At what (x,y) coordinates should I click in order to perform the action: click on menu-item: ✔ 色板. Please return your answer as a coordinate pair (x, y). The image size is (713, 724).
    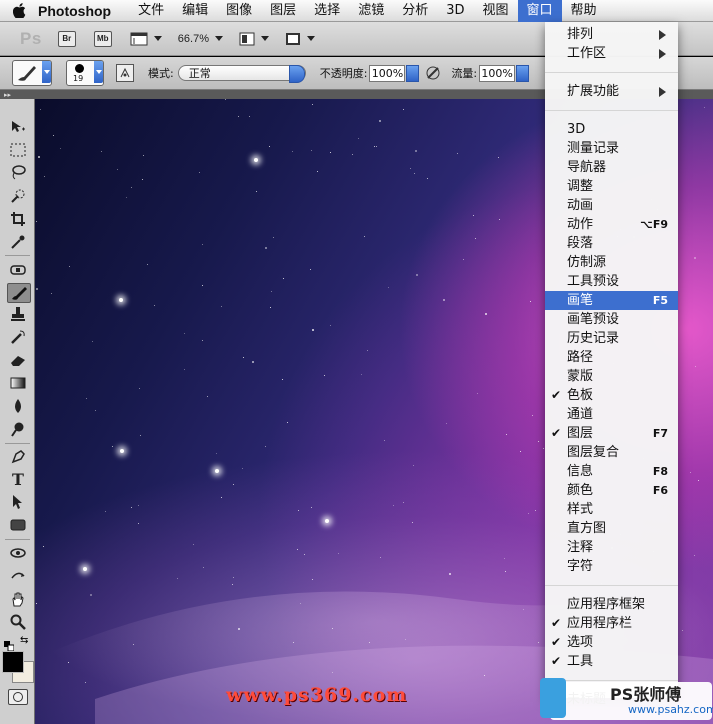
    Looking at the image, I should click on (611, 395).